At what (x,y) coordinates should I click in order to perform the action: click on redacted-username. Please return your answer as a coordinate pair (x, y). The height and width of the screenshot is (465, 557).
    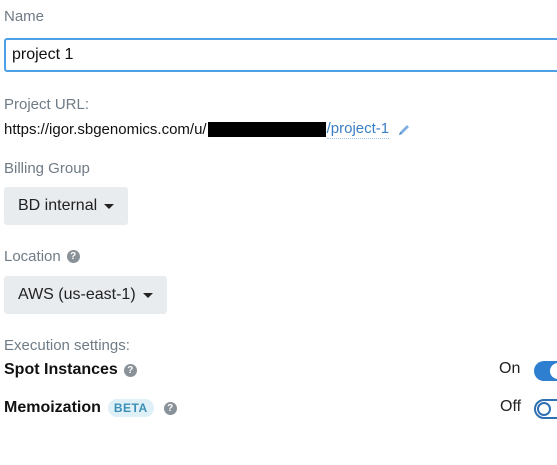
    Looking at the image, I should click on (266, 129).